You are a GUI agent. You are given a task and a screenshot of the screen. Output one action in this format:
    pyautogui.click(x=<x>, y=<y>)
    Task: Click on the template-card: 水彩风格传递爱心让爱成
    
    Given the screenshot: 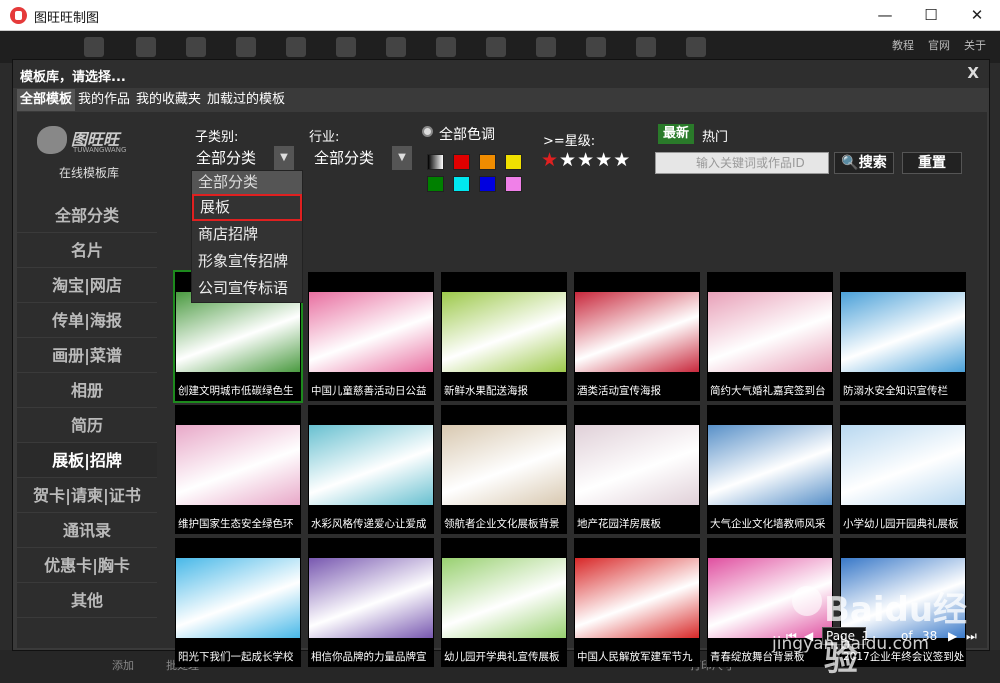 What is the action you would take?
    pyautogui.click(x=371, y=469)
    